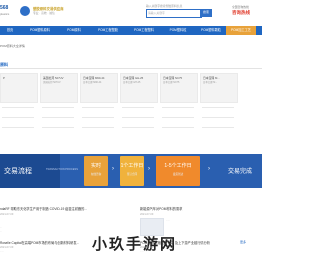 The image size is (320, 269). I want to click on product-card: 日本宝理 NC75 日本宝理 NC75, so click(179, 112).